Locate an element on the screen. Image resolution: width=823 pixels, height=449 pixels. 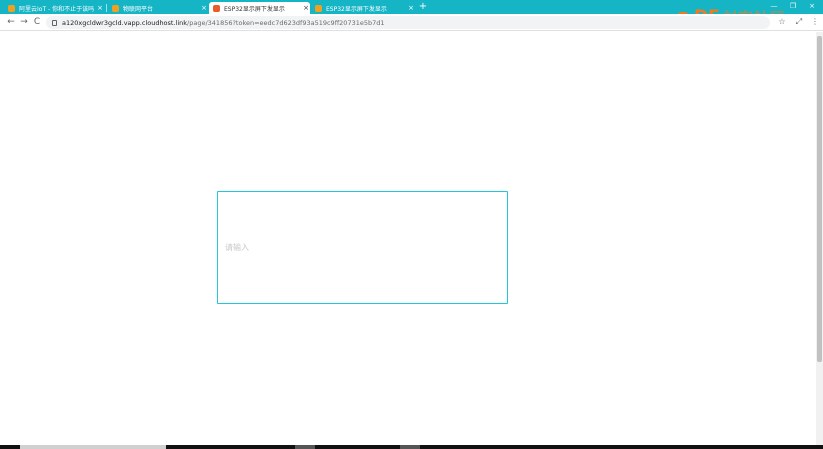
bookmark-star-icon: ☆ is located at coordinates (782, 22).